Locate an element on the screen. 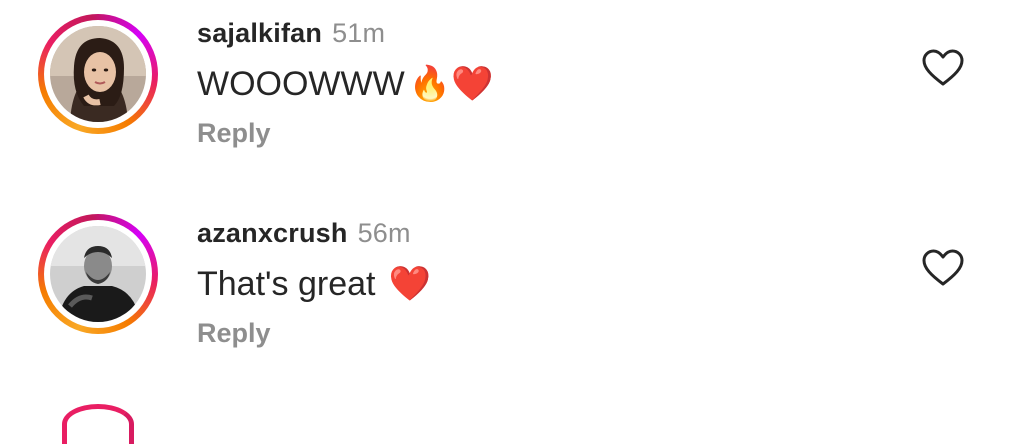 The width and height of the screenshot is (1024, 444). comment-time: 56m is located at coordinates (384, 233).